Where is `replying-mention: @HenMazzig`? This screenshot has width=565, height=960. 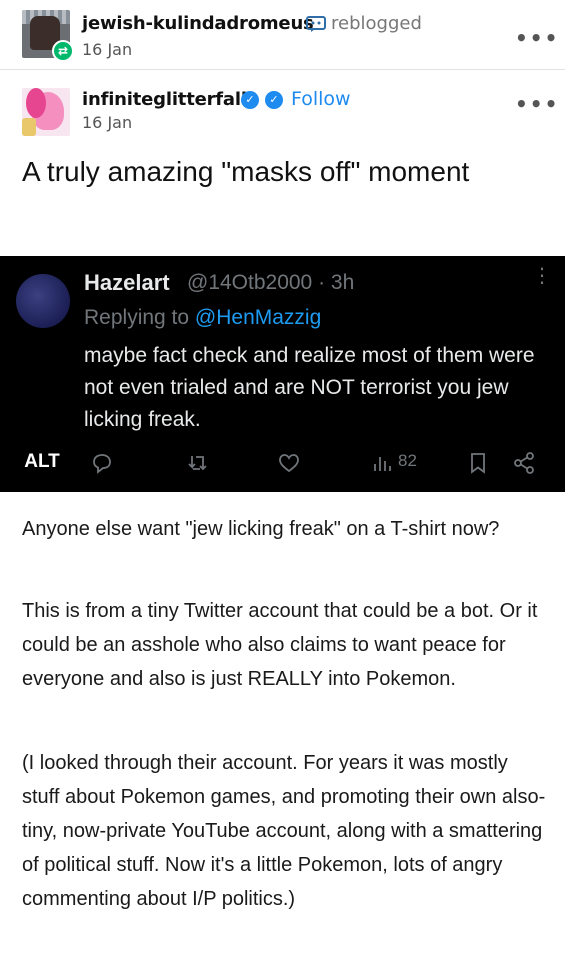
replying-mention: @HenMazzig is located at coordinates (258, 317).